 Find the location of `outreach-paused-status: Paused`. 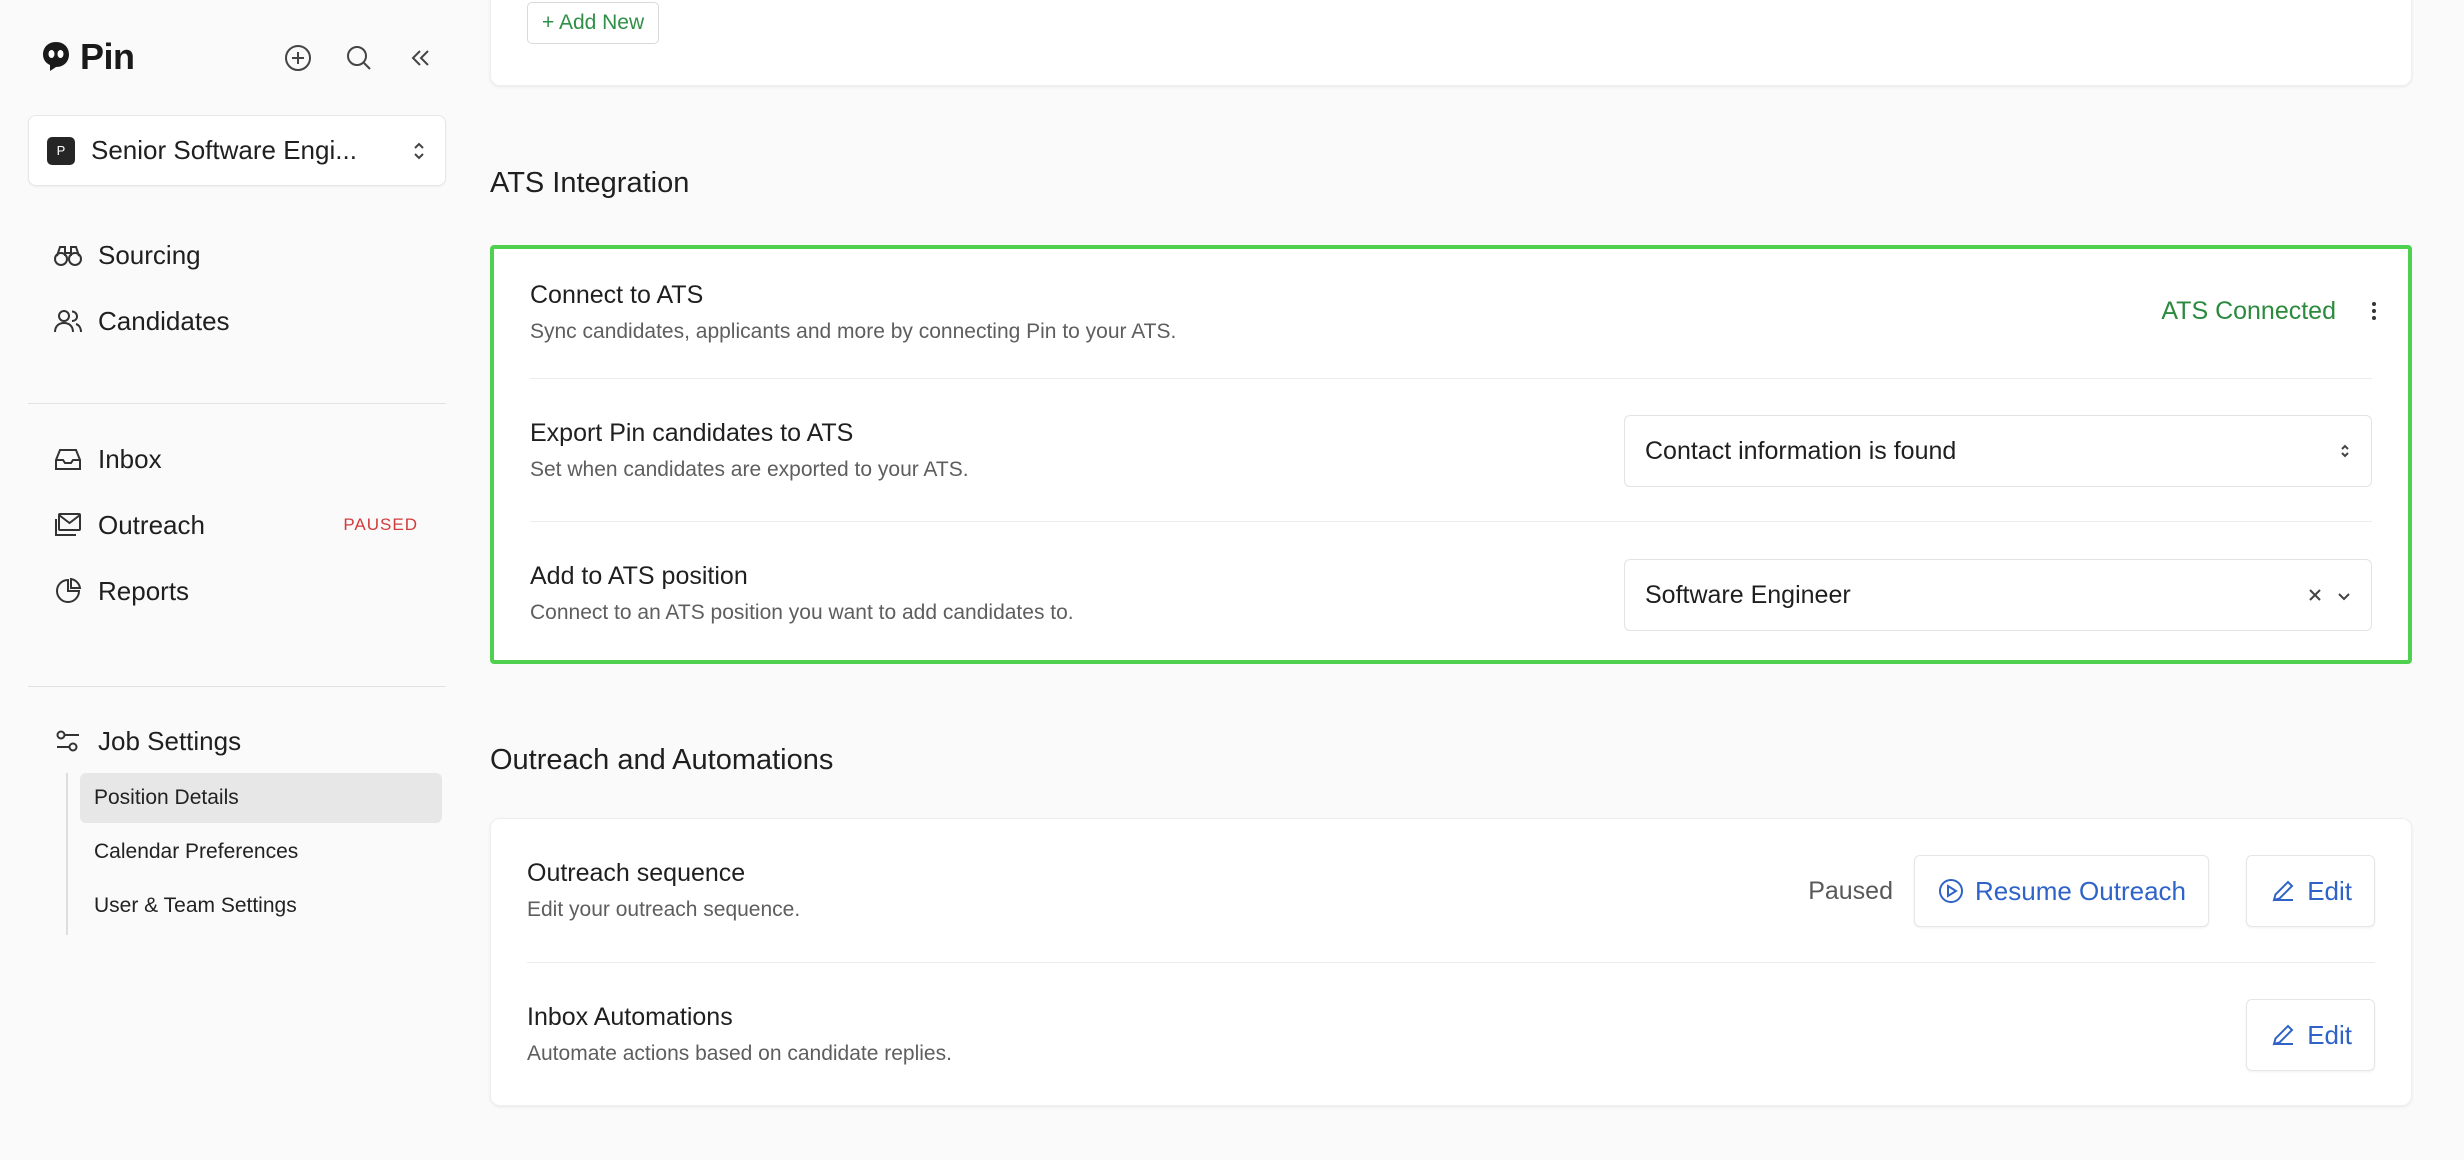

outreach-paused-status: Paused is located at coordinates (1850, 891).